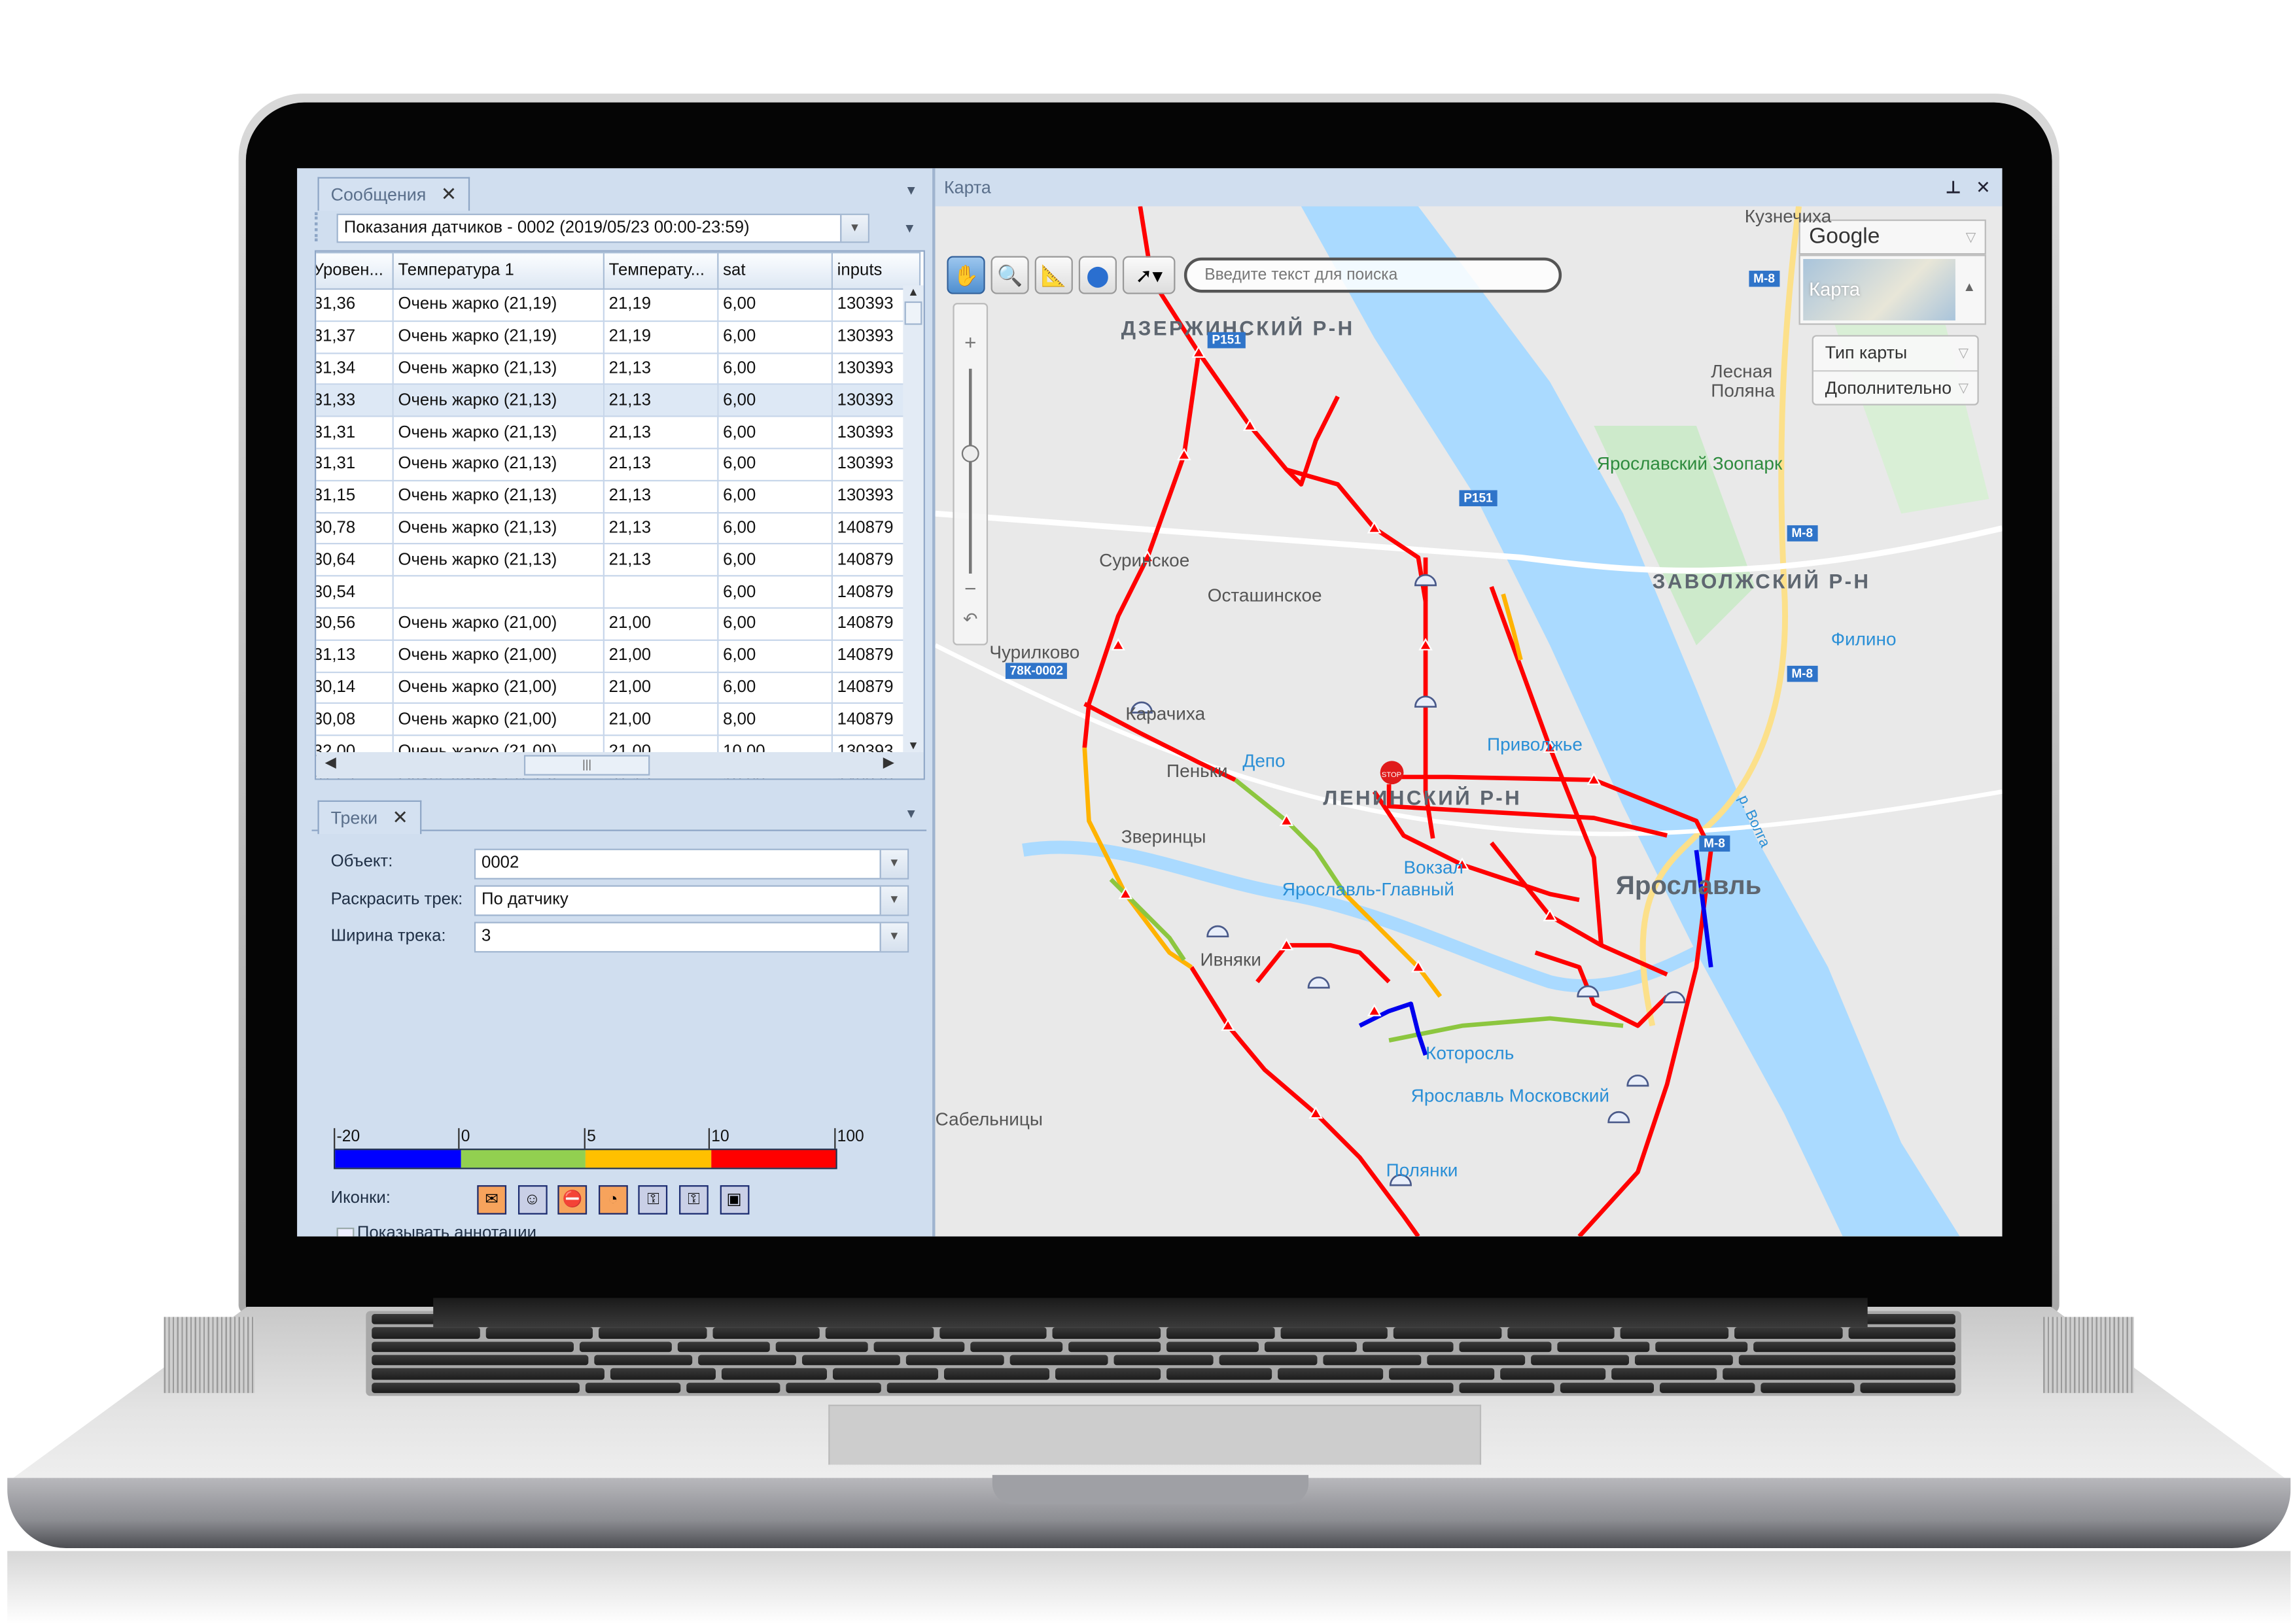 This screenshot has width=2295, height=1624. Describe the element at coordinates (393, 194) in the screenshot. I see `tab-messages: Сообщения ✕` at that location.